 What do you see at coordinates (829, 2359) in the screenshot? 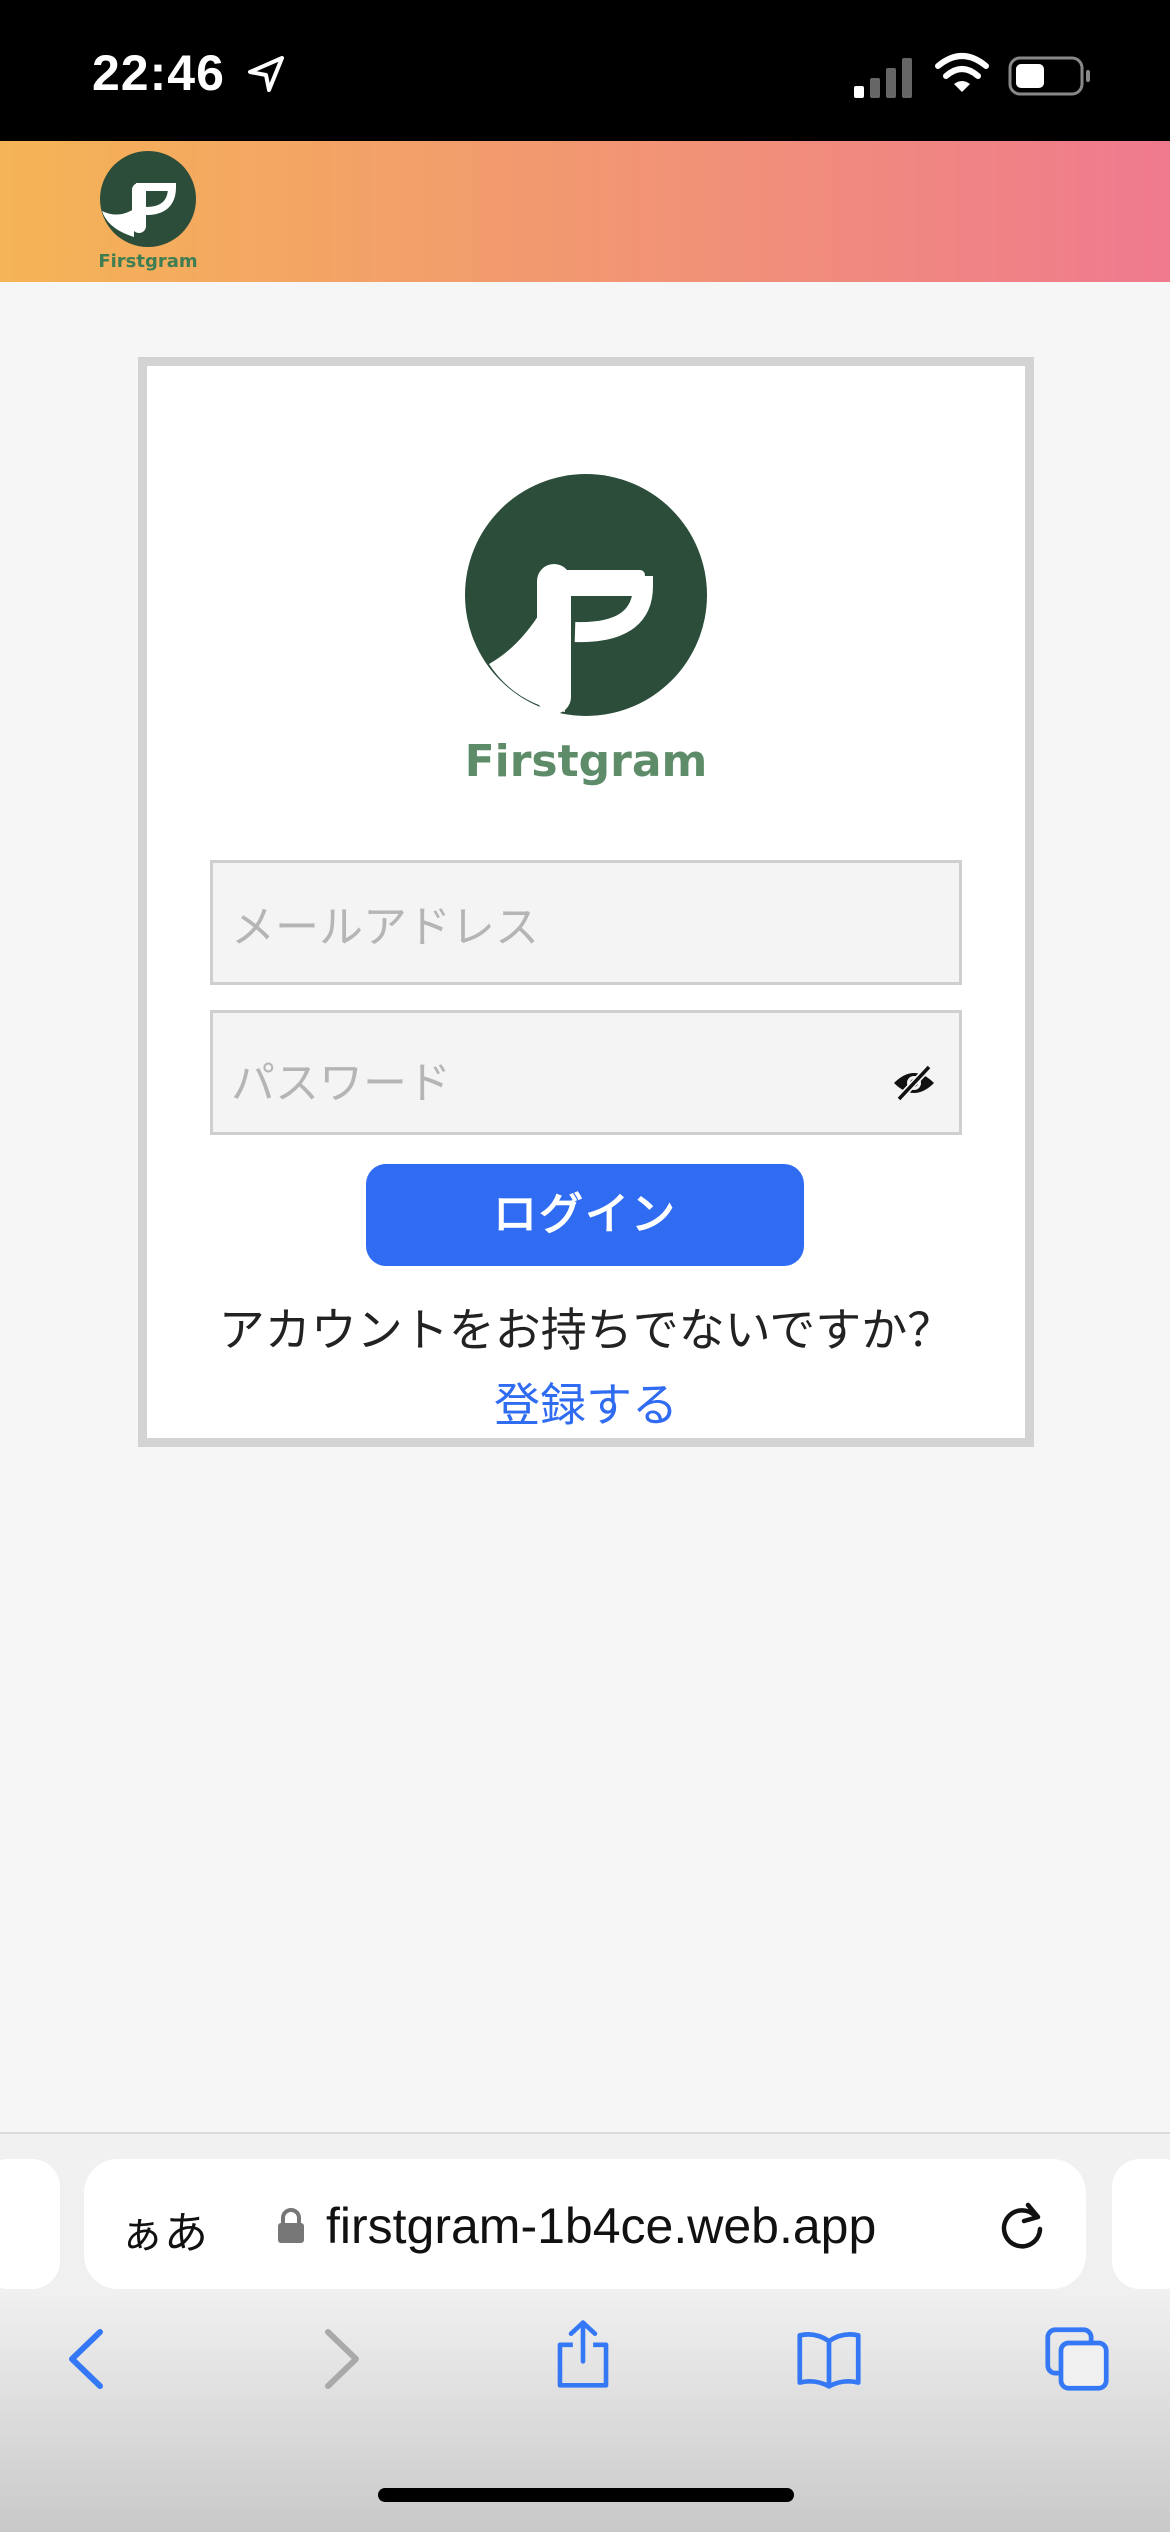
I see `bookmarks-icon` at bounding box center [829, 2359].